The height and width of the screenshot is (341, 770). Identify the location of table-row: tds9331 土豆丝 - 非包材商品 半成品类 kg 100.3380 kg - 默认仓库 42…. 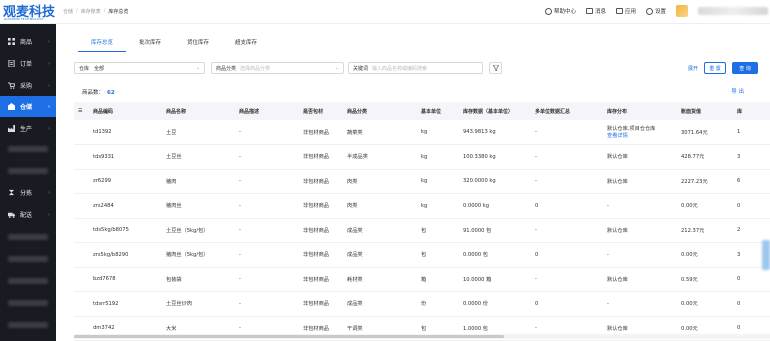
(422, 157).